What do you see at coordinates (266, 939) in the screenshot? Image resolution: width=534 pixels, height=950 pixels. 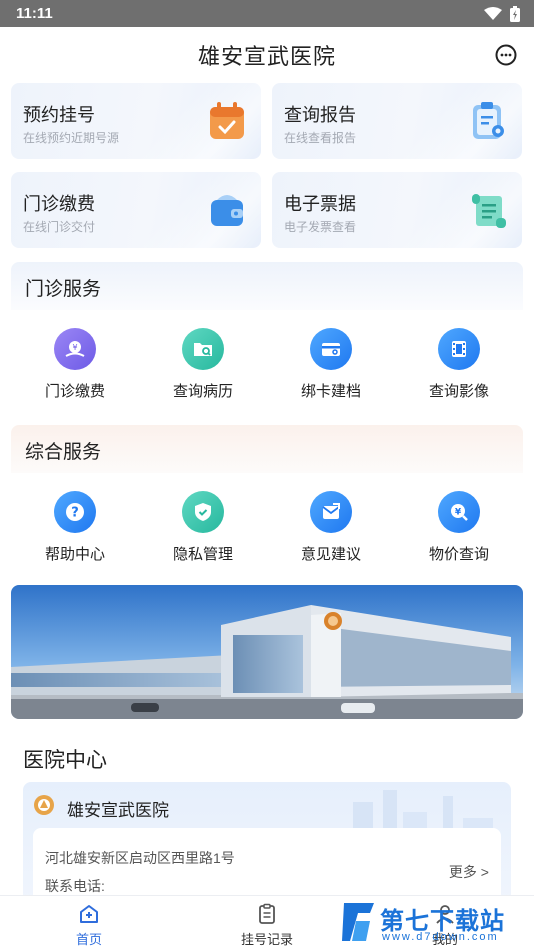 I see `nav-label: 挂号记录` at bounding box center [266, 939].